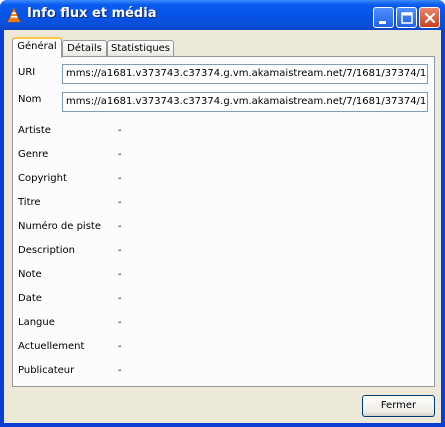 The width and height of the screenshot is (445, 427). What do you see at coordinates (140, 48) in the screenshot?
I see `tab-statistiques: Statistiques` at bounding box center [140, 48].